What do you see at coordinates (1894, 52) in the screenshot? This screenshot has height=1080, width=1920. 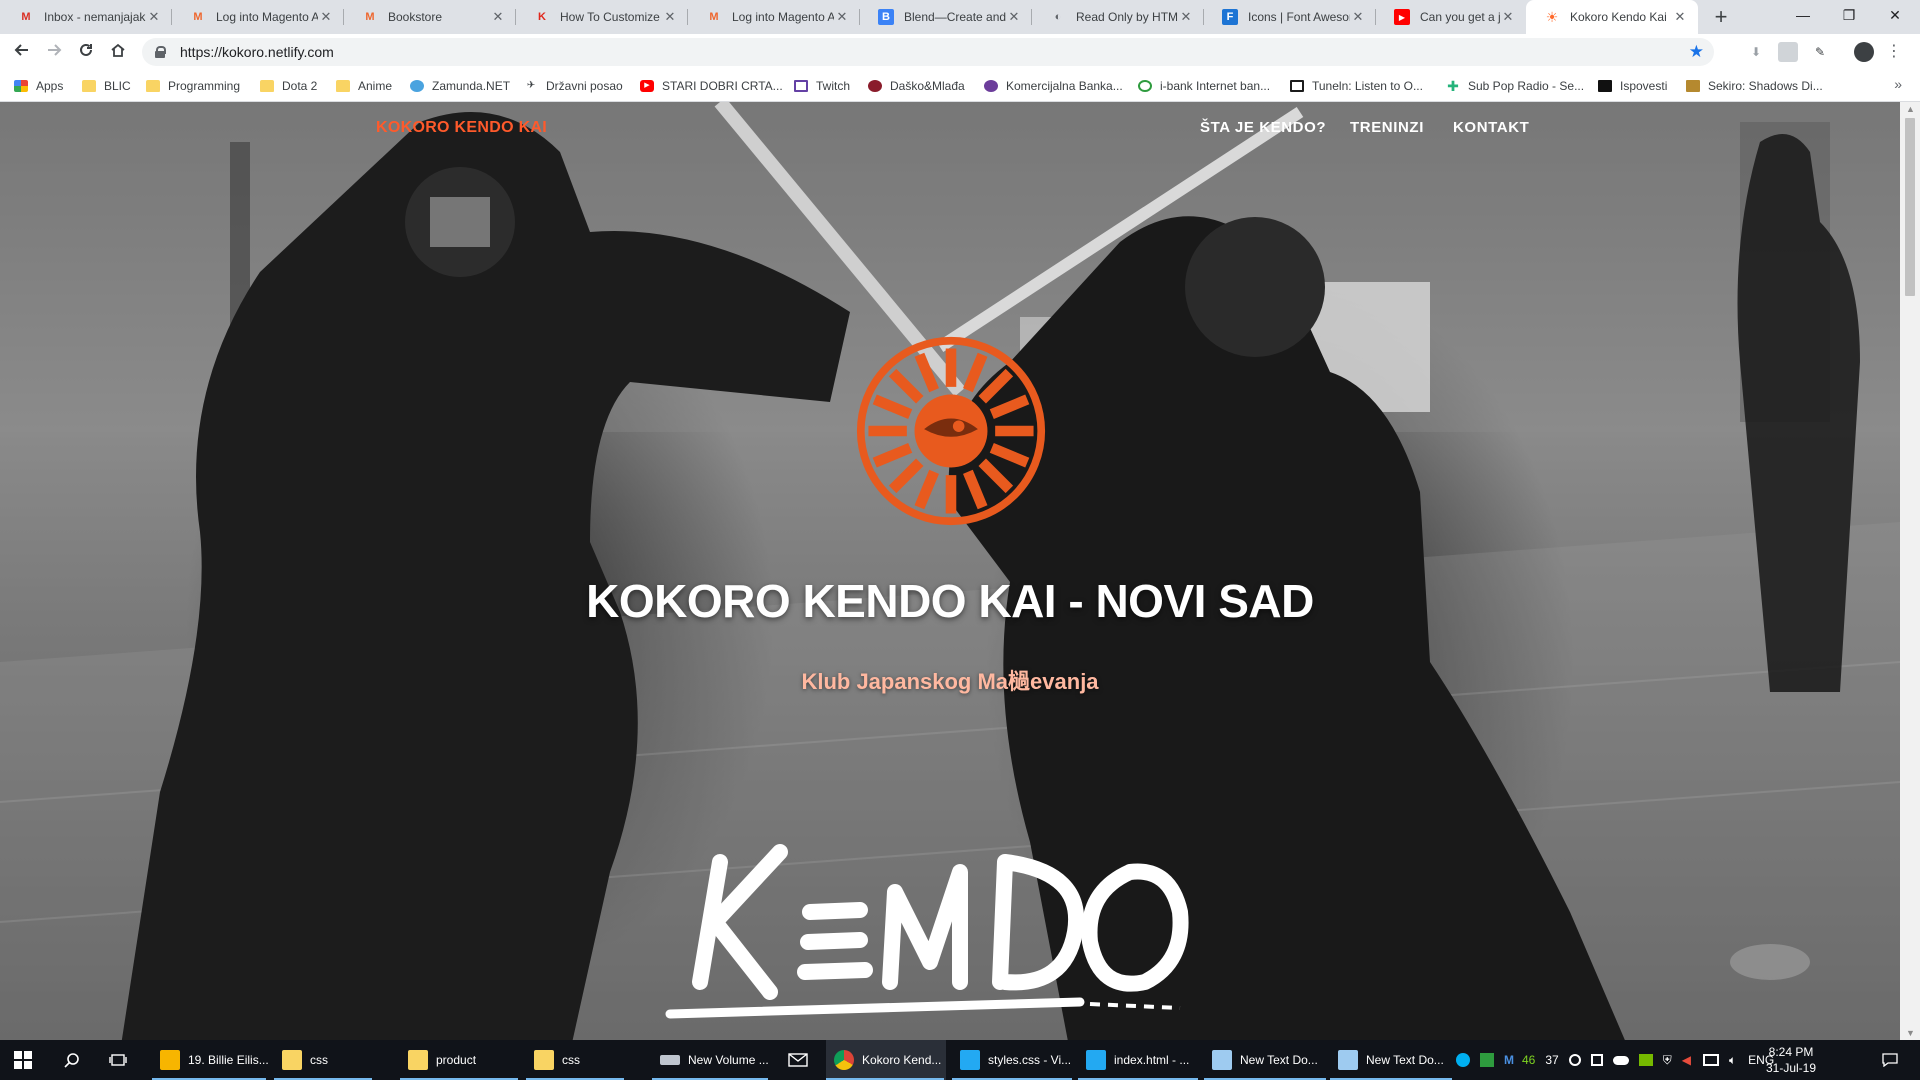 I see `menu-kebab-icon: ⋮` at bounding box center [1894, 52].